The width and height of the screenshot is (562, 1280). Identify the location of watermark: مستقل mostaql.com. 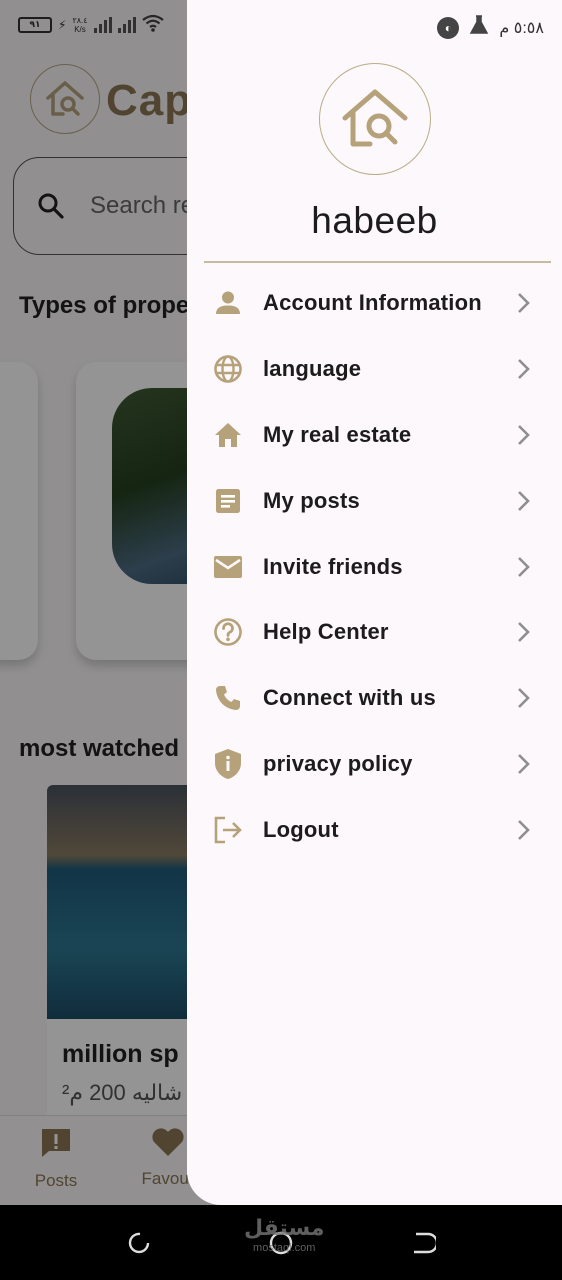
(284, 1236).